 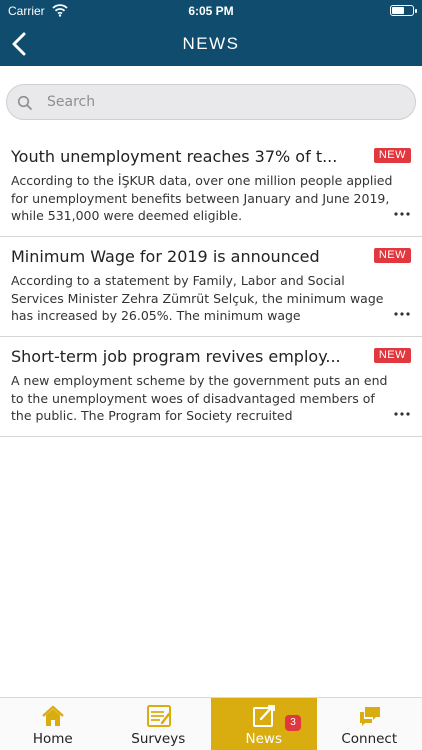 What do you see at coordinates (53, 715) in the screenshot?
I see `home-icon` at bounding box center [53, 715].